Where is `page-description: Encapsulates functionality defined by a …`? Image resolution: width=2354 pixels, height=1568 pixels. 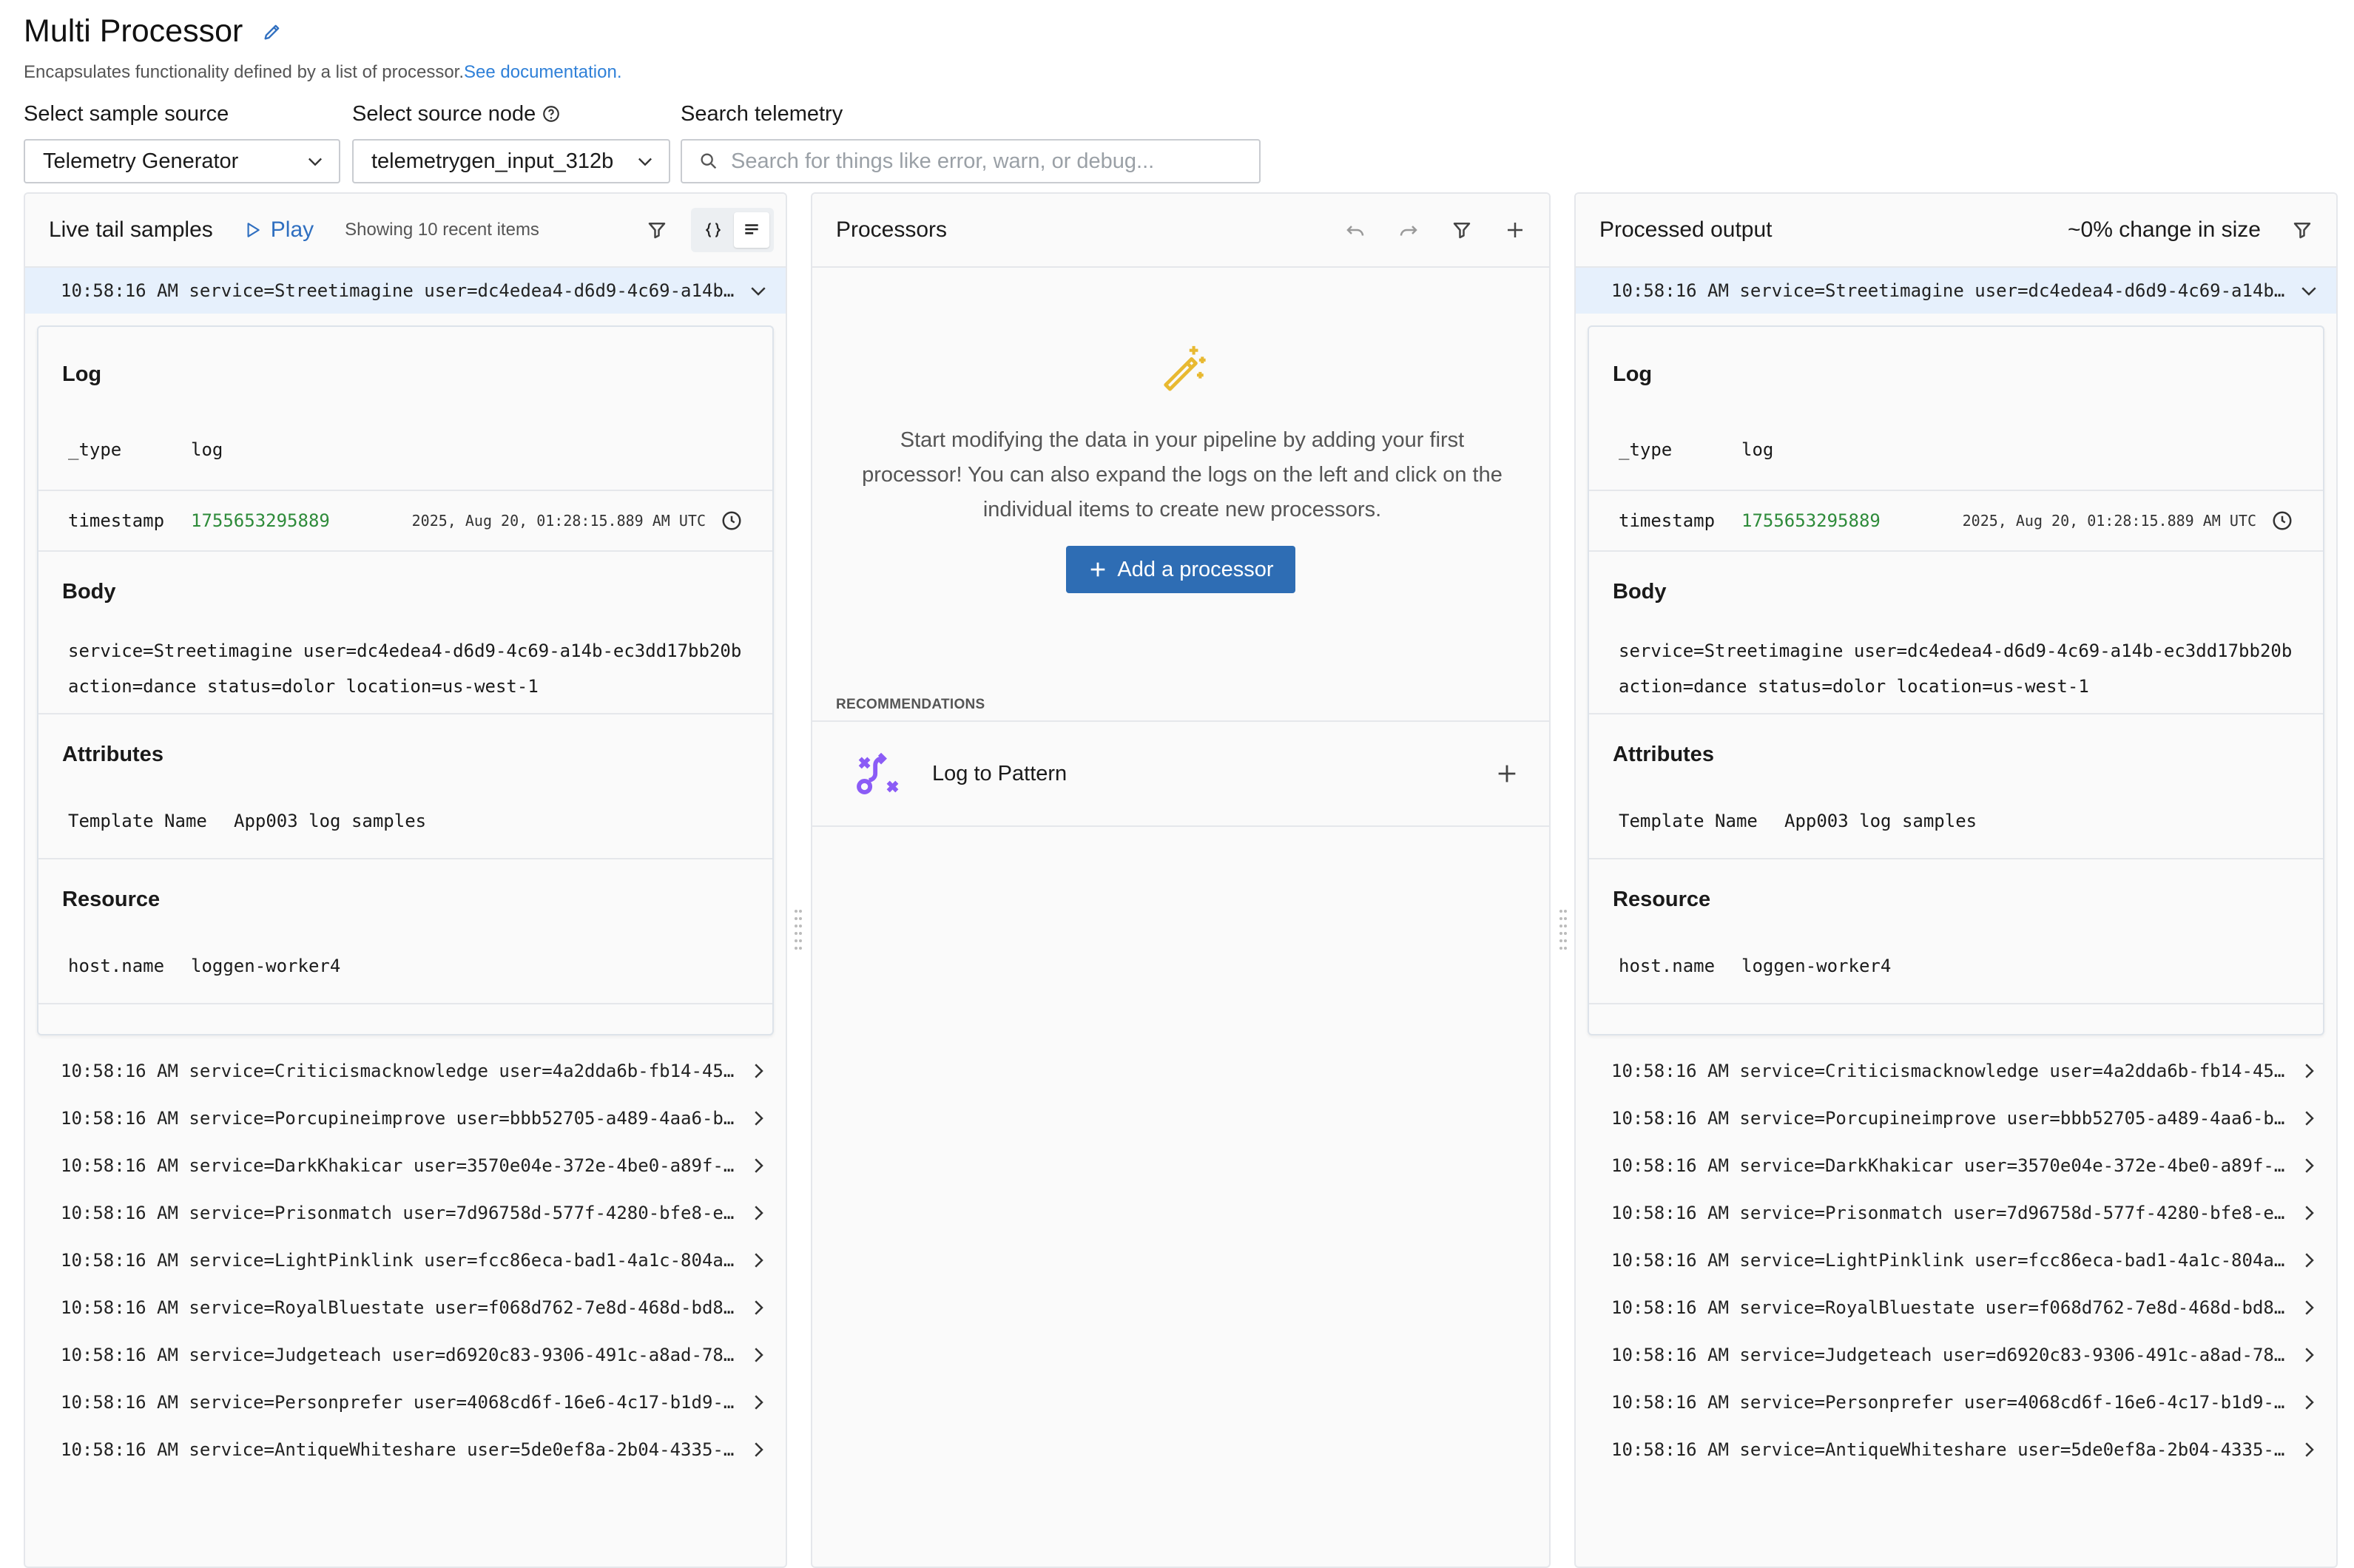 page-description: Encapsulates functionality defined by a … is located at coordinates (323, 72).